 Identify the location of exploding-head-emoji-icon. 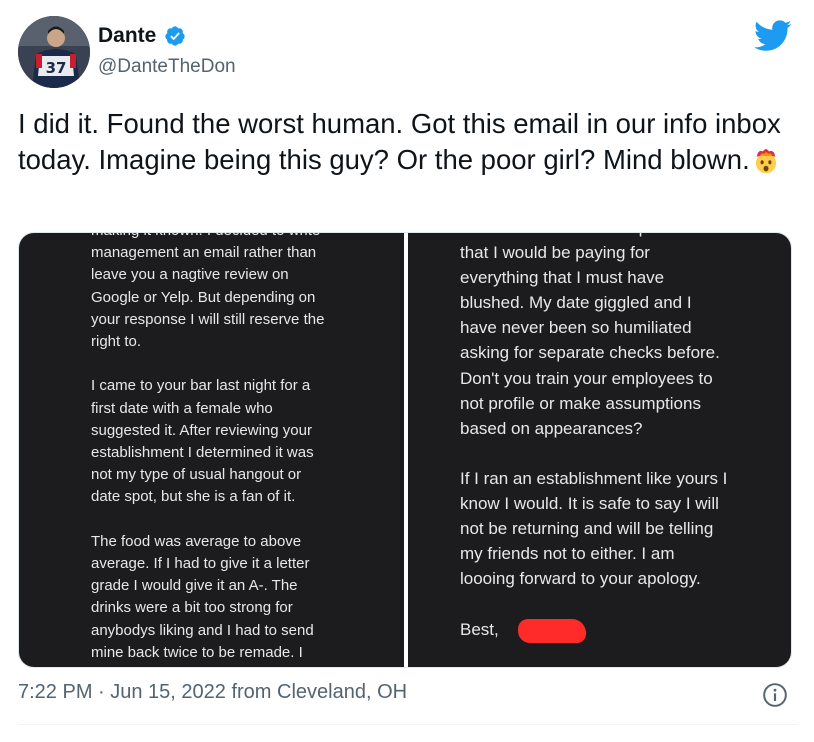
(765, 161).